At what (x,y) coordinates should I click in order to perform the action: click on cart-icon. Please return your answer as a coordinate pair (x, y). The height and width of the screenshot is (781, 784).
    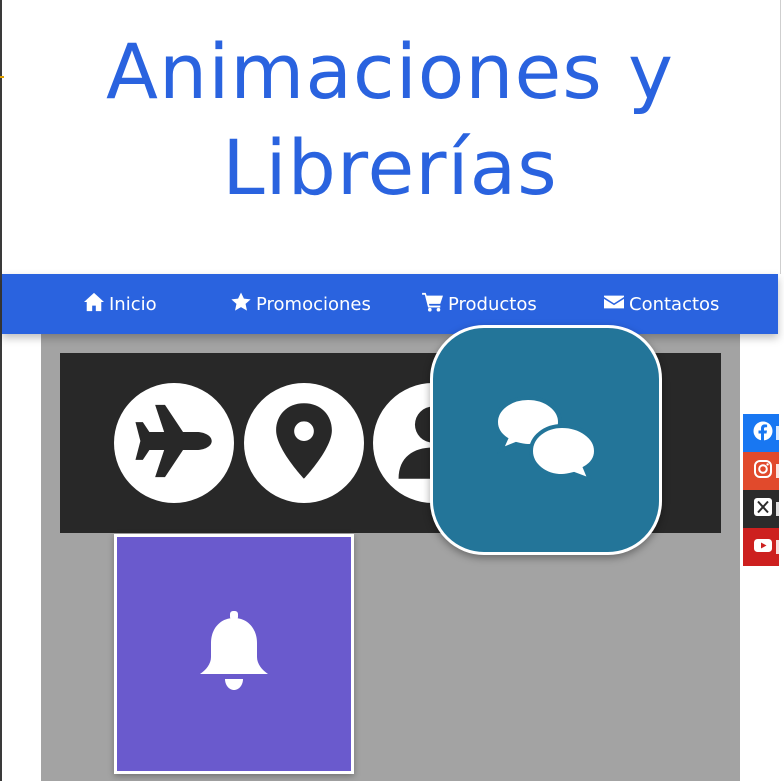
    Looking at the image, I should click on (435, 304).